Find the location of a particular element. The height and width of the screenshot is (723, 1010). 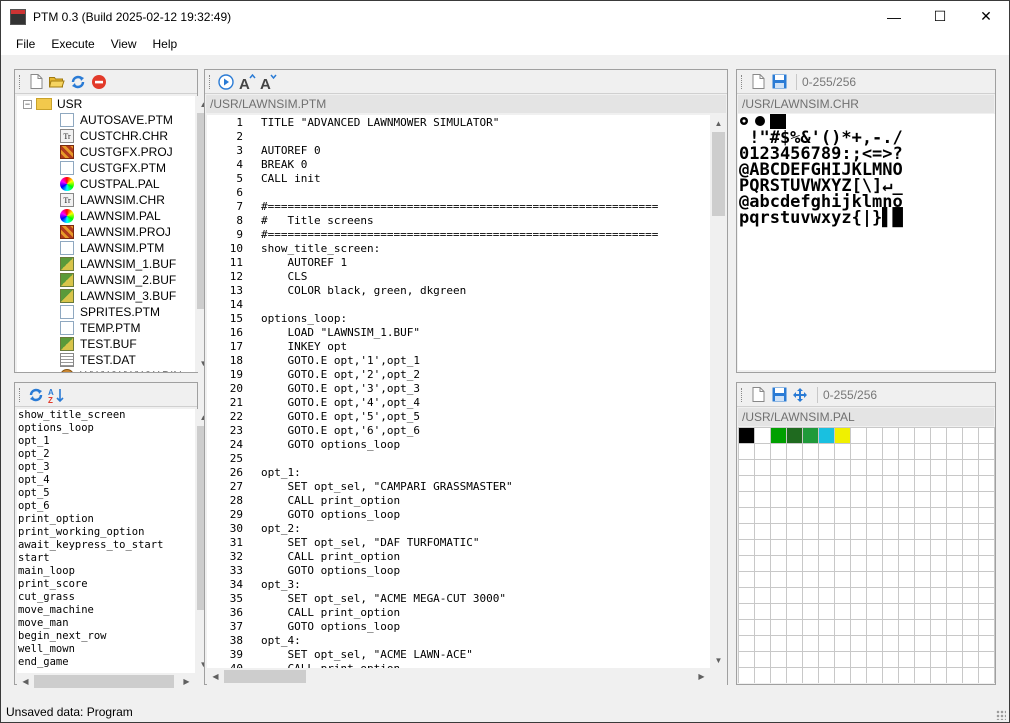

minimize-button: — is located at coordinates (894, 16).